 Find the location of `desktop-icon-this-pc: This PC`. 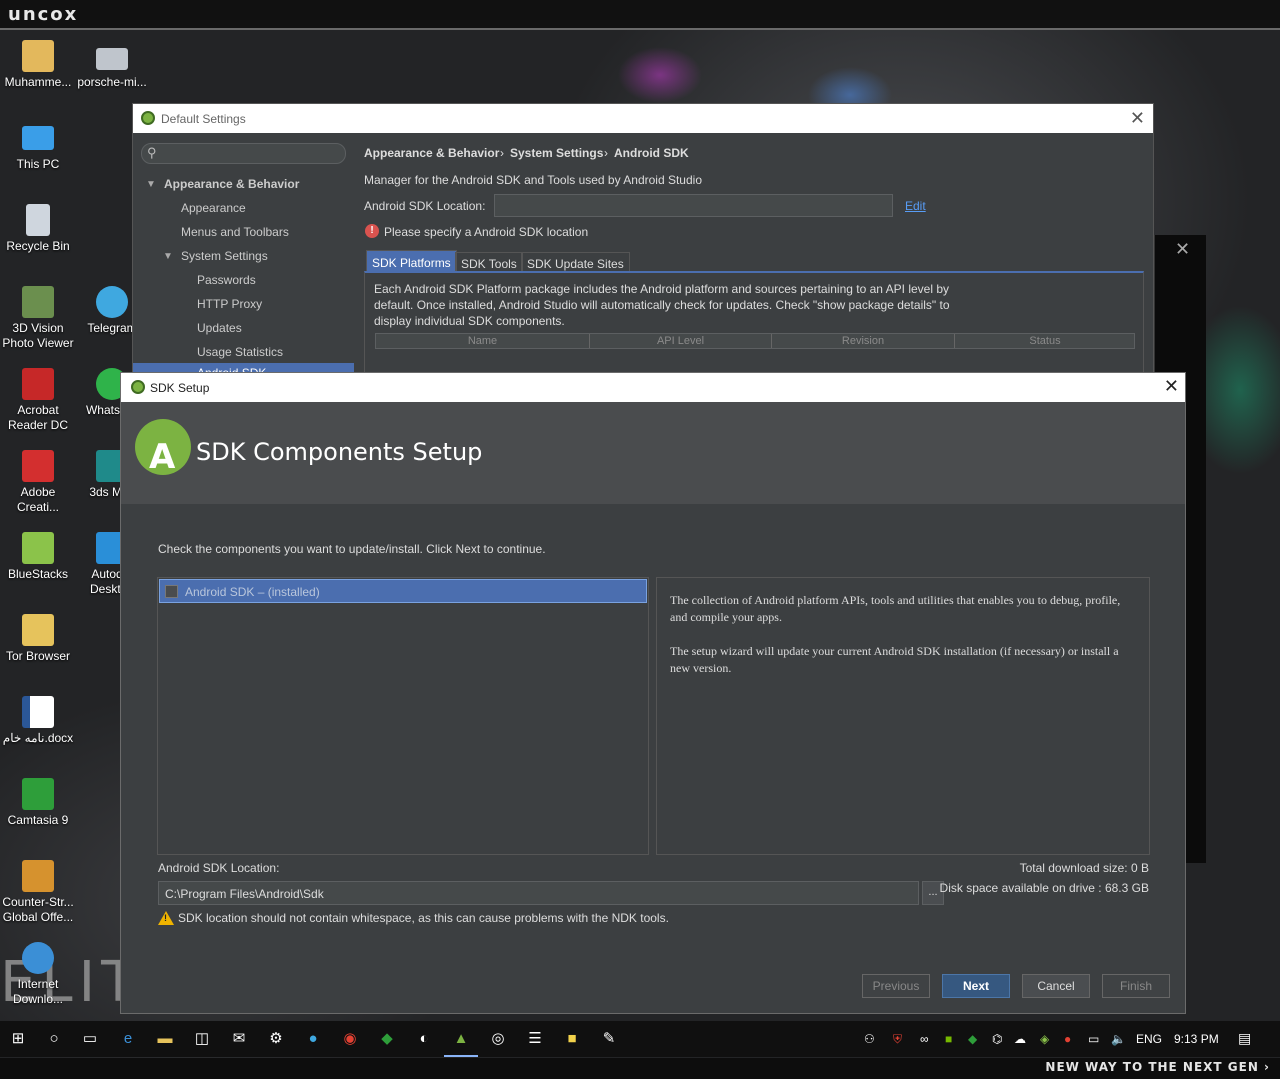

desktop-icon-this-pc: This PC is located at coordinates (38, 147).